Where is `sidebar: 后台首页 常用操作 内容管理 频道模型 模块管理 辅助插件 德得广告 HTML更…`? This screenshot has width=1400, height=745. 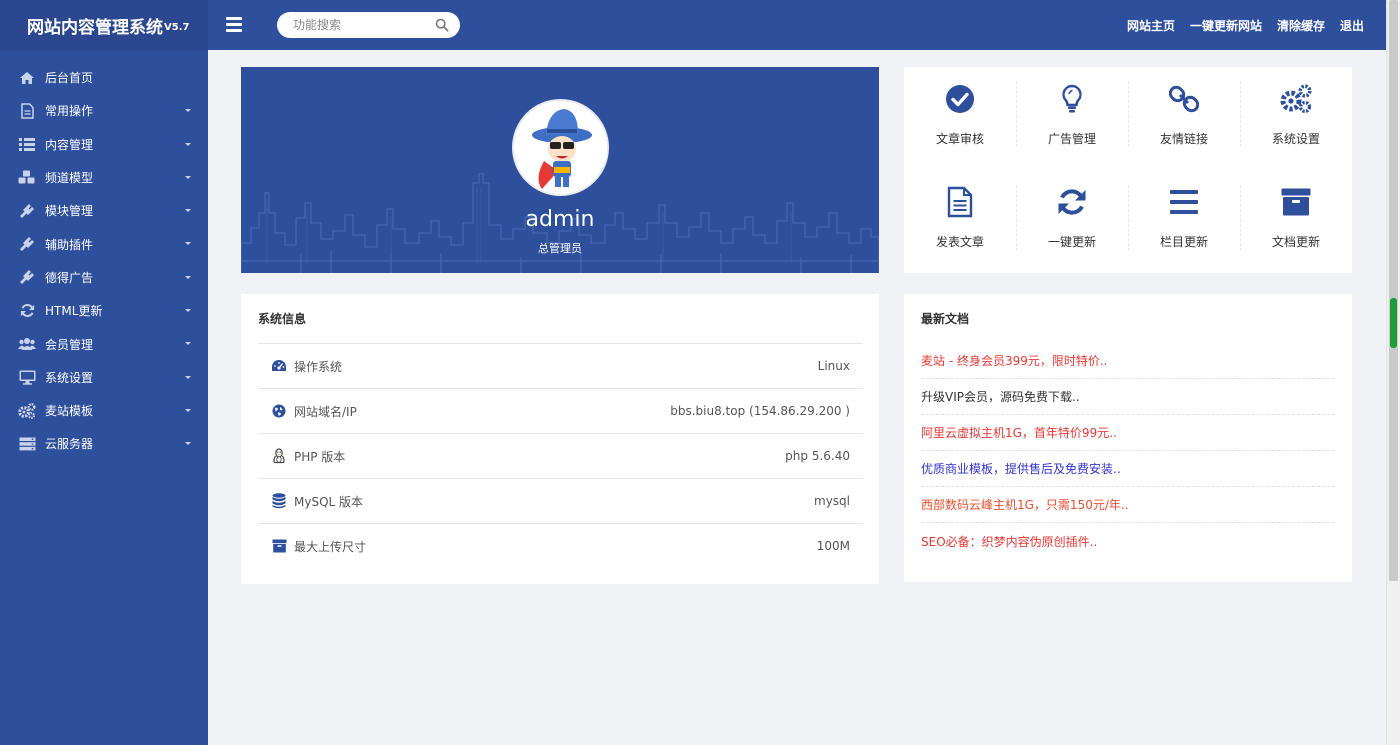 sidebar: 后台首页 常用操作 内容管理 频道模型 模块管理 辅助插件 德得广告 HTML更… is located at coordinates (104, 397).